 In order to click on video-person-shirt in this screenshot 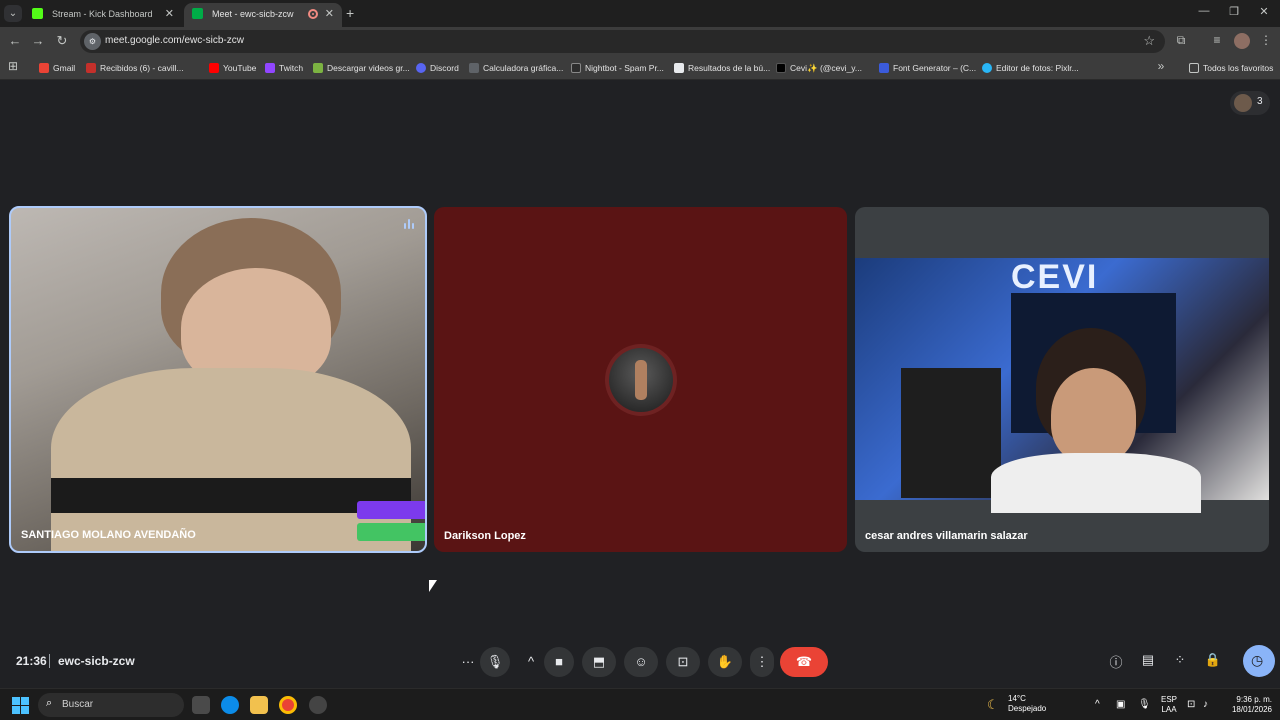, I will do `click(1096, 483)`.